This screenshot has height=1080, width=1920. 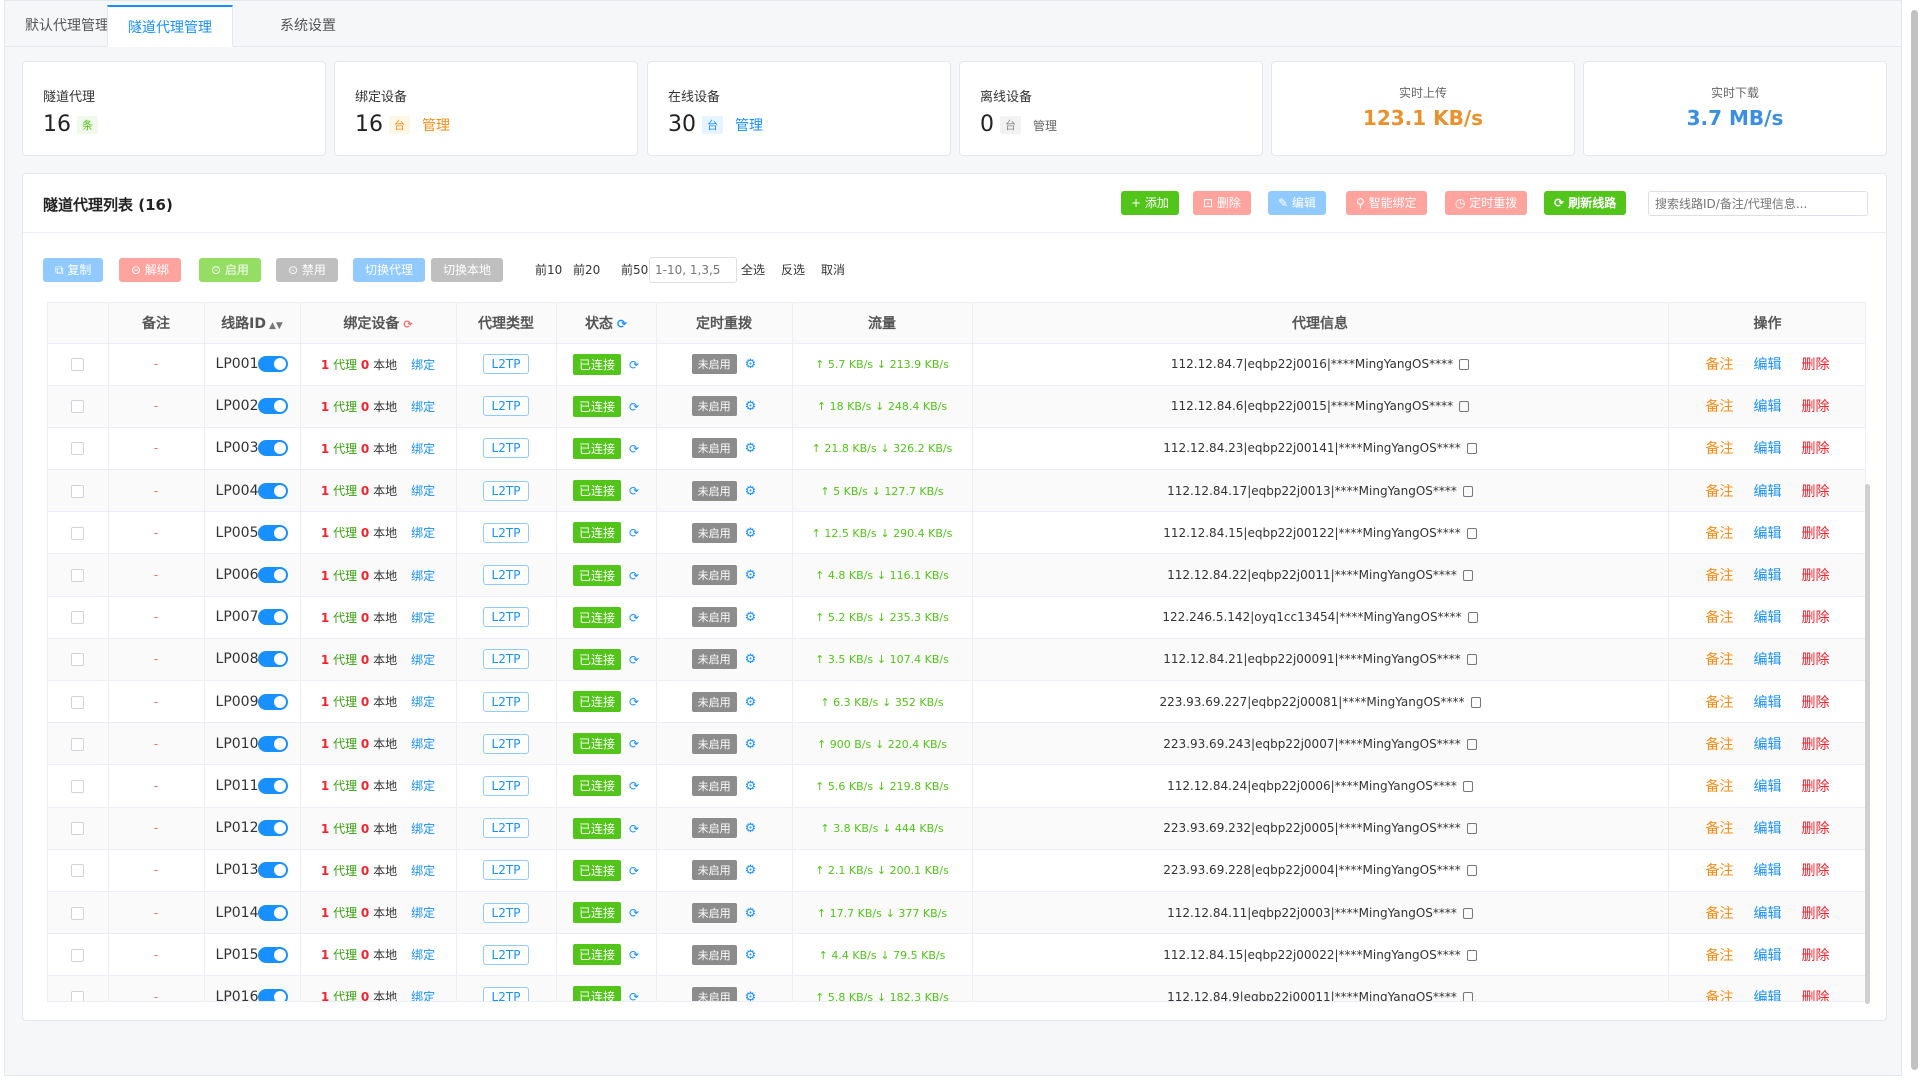 I want to click on col-line-id: 线路ID ▲▼, so click(x=252, y=323).